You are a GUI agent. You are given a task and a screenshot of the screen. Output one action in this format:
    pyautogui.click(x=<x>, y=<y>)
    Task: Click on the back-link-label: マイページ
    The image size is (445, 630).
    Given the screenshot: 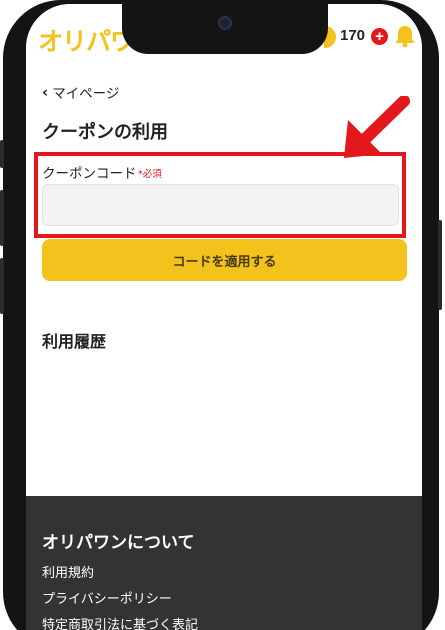 What is the action you would take?
    pyautogui.click(x=86, y=94)
    